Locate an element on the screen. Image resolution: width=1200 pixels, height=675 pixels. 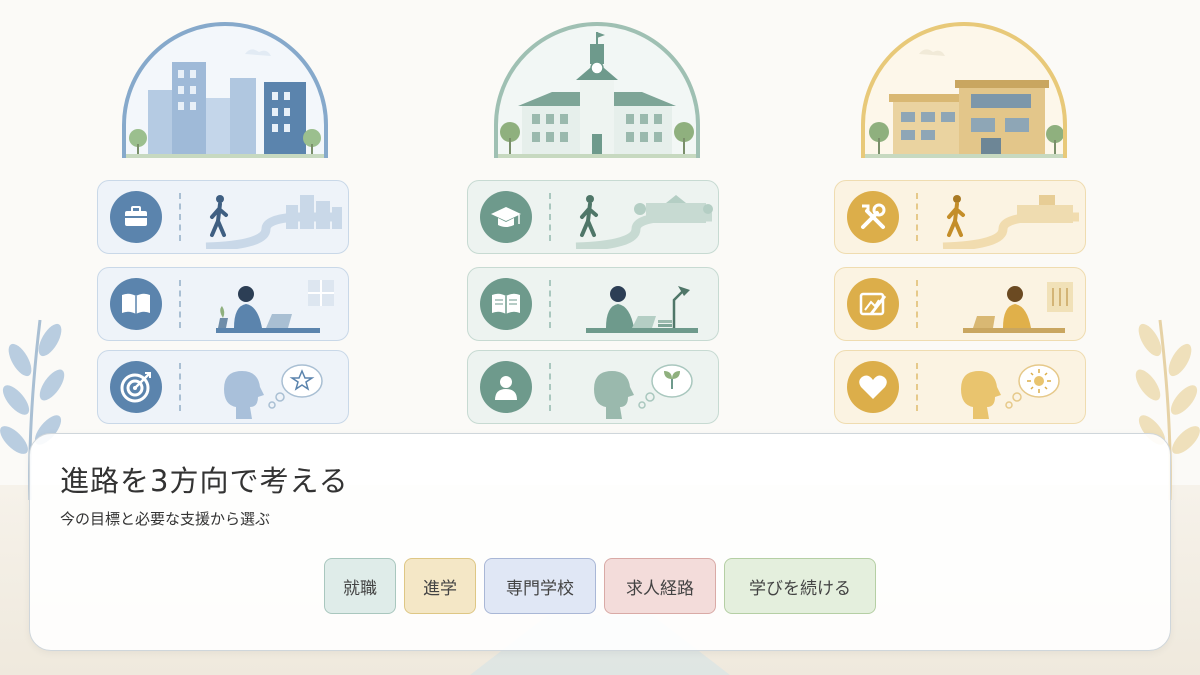
briefcase-icon is located at coordinates (136, 217).